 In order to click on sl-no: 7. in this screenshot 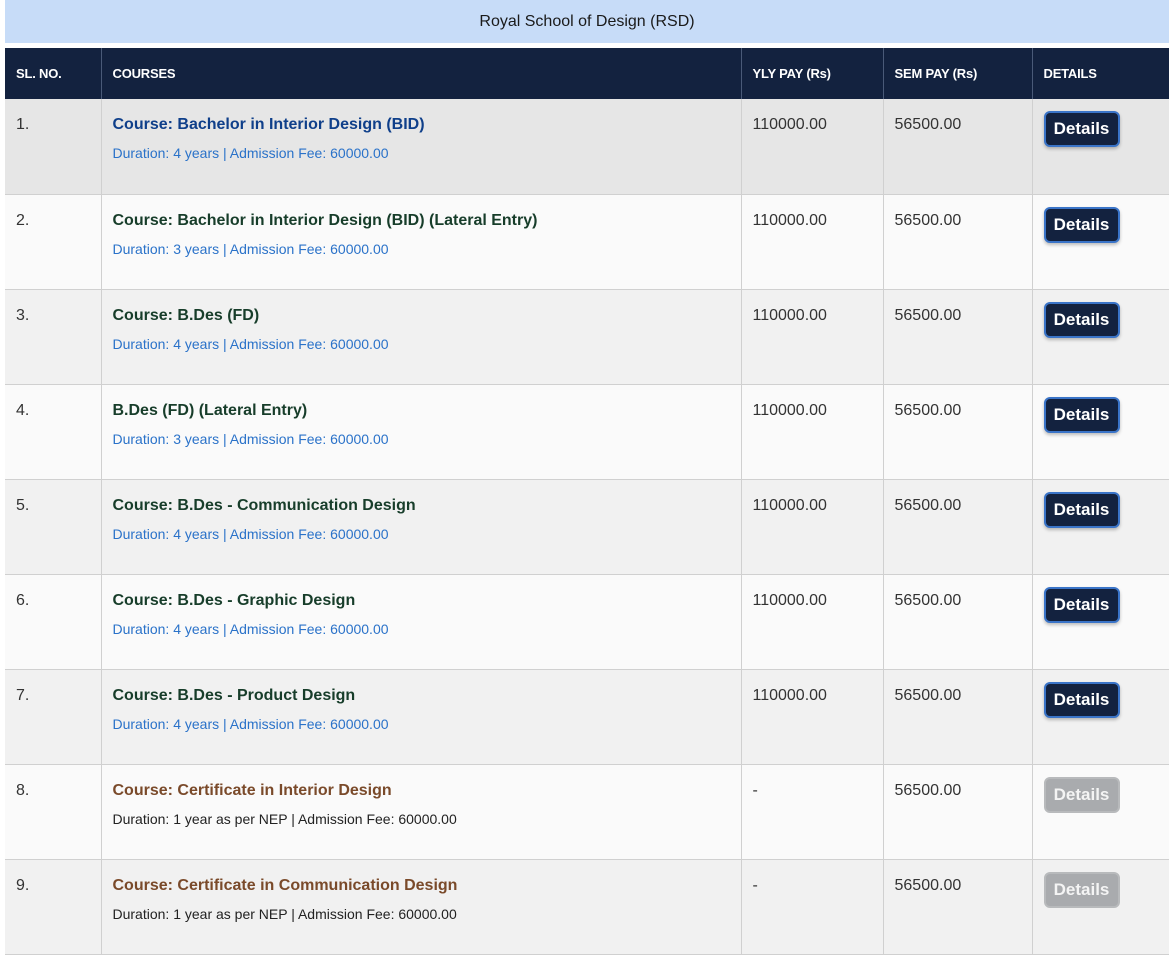, I will do `click(23, 695)`.